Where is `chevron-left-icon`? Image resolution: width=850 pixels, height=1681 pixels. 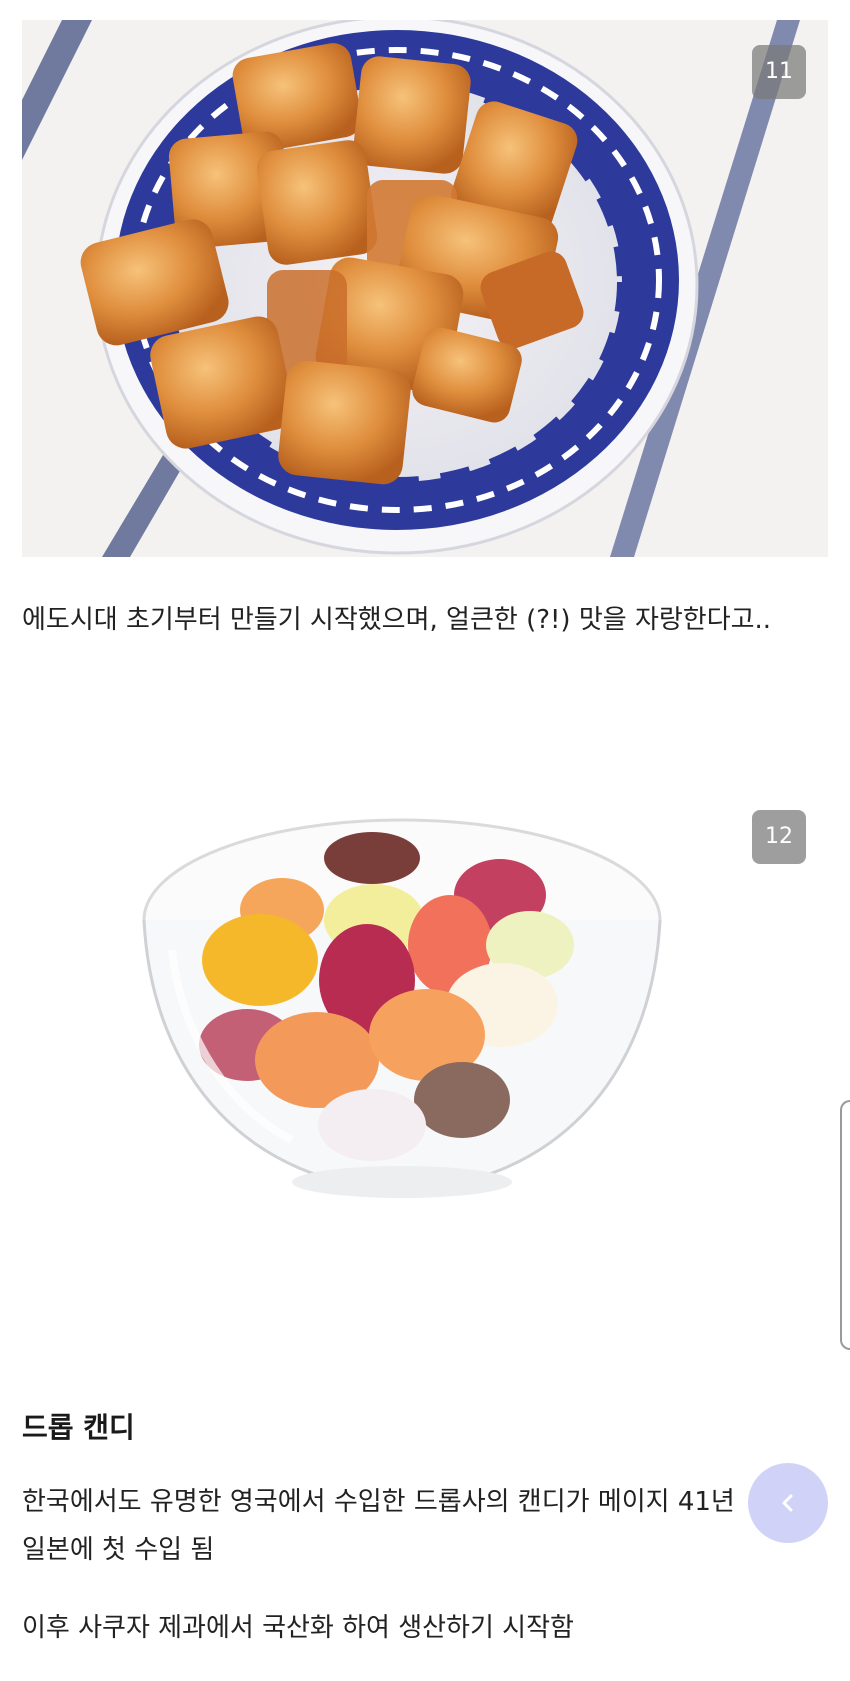
chevron-left-icon is located at coordinates (787, 1503).